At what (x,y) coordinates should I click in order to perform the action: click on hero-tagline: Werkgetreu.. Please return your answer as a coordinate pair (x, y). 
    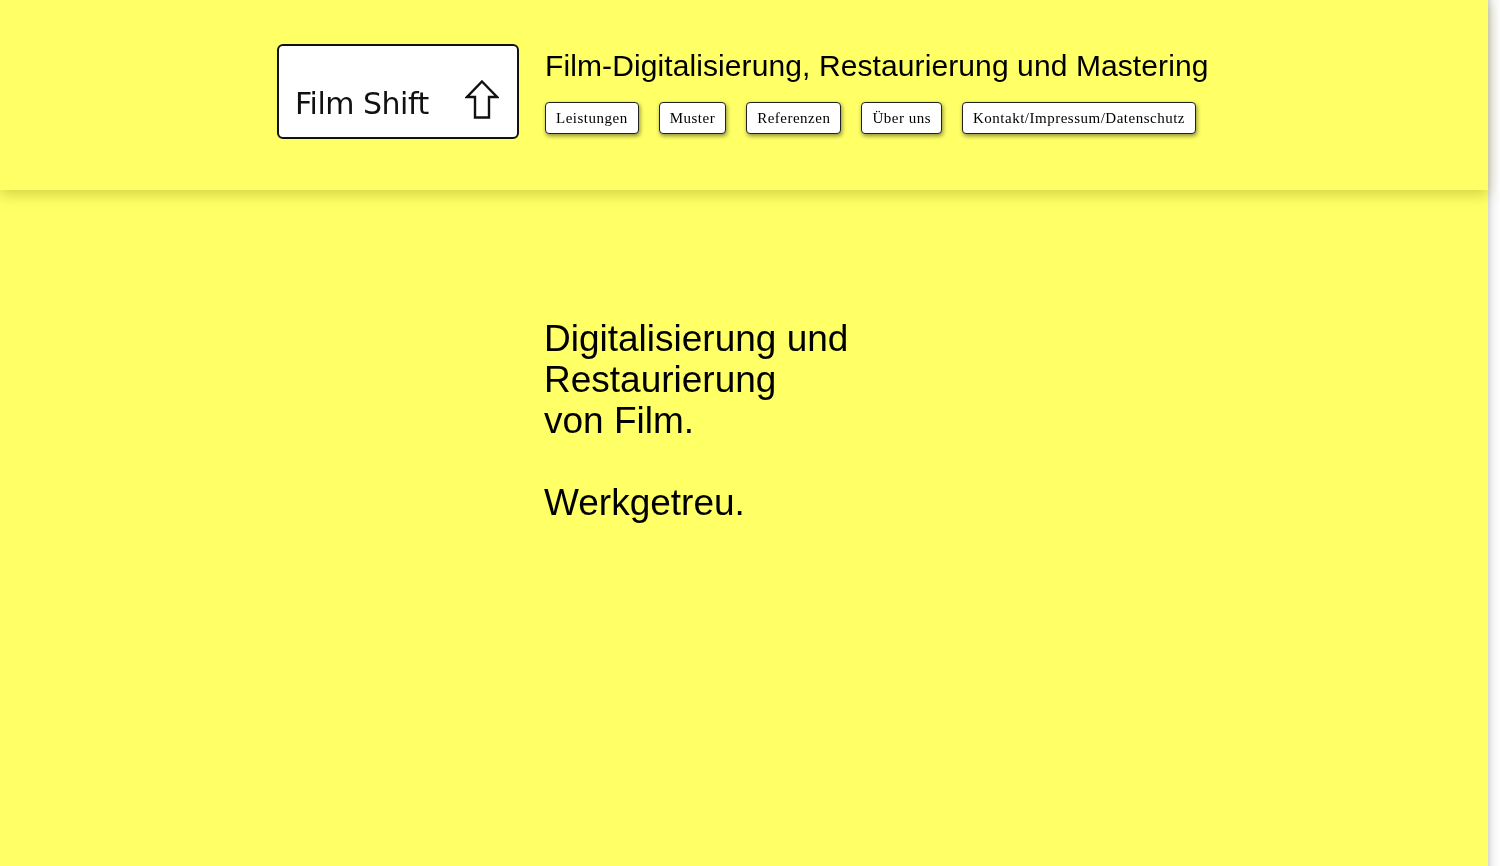
    Looking at the image, I should click on (644, 502).